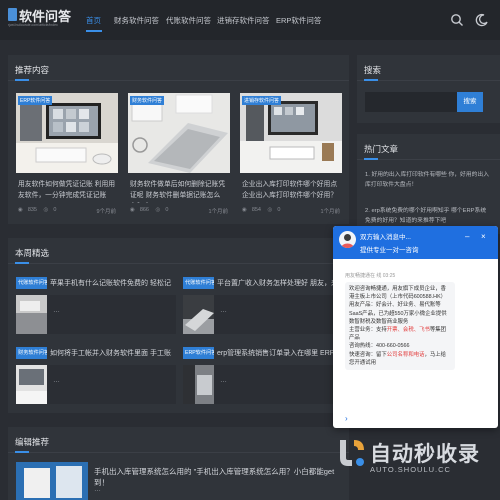  Describe the element at coordinates (467, 236) in the screenshot. I see `minimize-icon: –` at that location.